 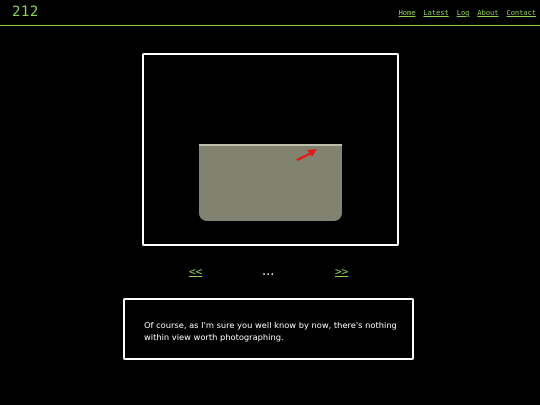 I want to click on main-nav: Home Latest Log About Contact, so click(x=467, y=13).